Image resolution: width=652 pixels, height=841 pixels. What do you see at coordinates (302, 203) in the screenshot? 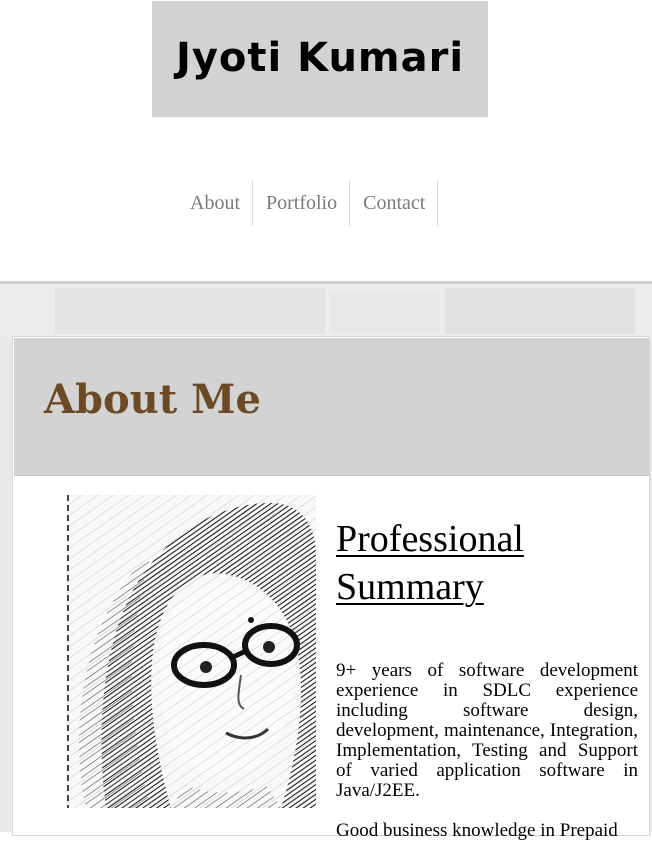
I see `nav-portfolio-link: Portfolio` at bounding box center [302, 203].